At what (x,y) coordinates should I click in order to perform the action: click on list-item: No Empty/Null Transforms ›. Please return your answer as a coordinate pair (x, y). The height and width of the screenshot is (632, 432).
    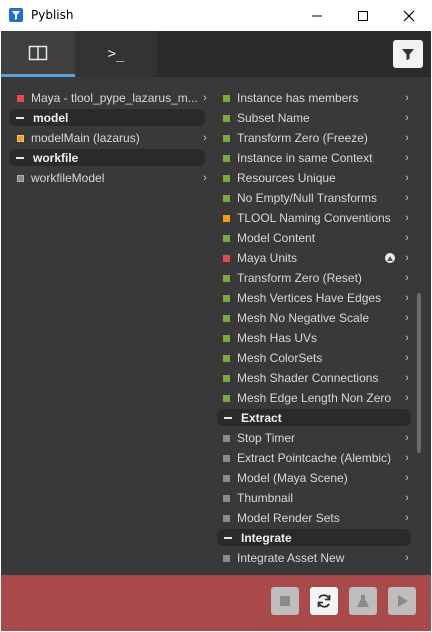
    Looking at the image, I should click on (314, 198).